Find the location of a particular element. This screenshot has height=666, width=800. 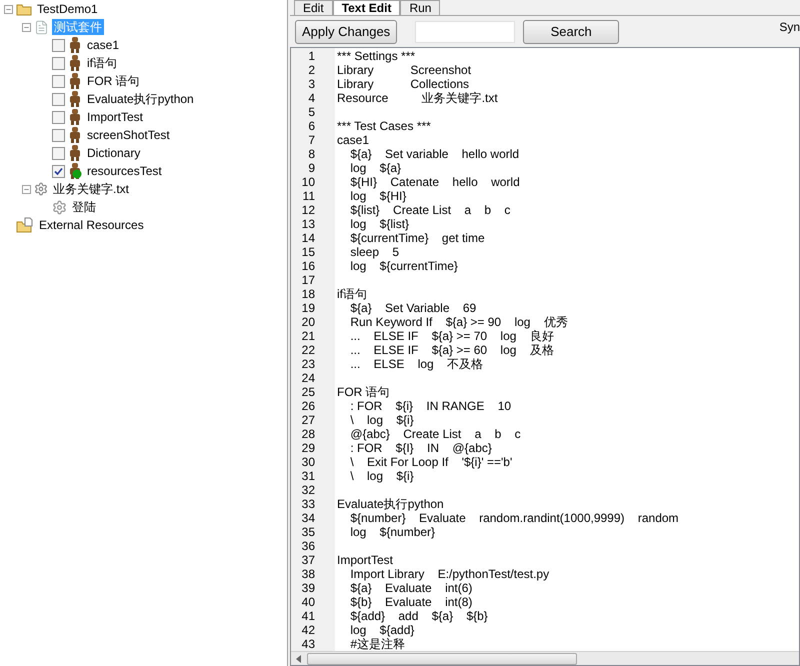

line-number: 8 is located at coordinates (311, 154).